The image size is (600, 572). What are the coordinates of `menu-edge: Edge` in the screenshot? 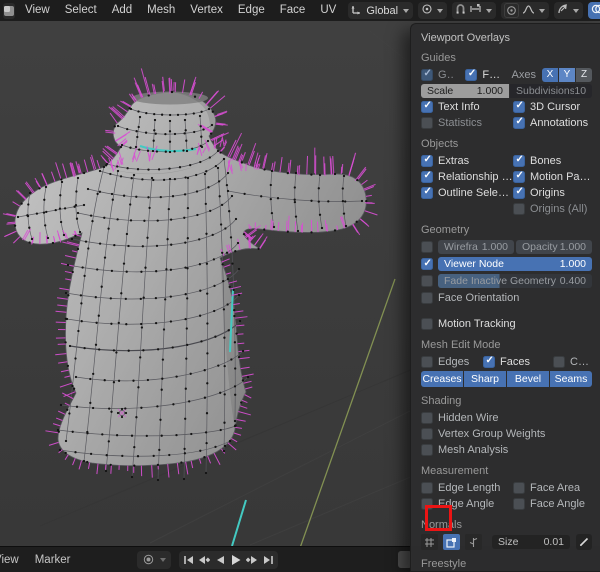 It's located at (251, 10).